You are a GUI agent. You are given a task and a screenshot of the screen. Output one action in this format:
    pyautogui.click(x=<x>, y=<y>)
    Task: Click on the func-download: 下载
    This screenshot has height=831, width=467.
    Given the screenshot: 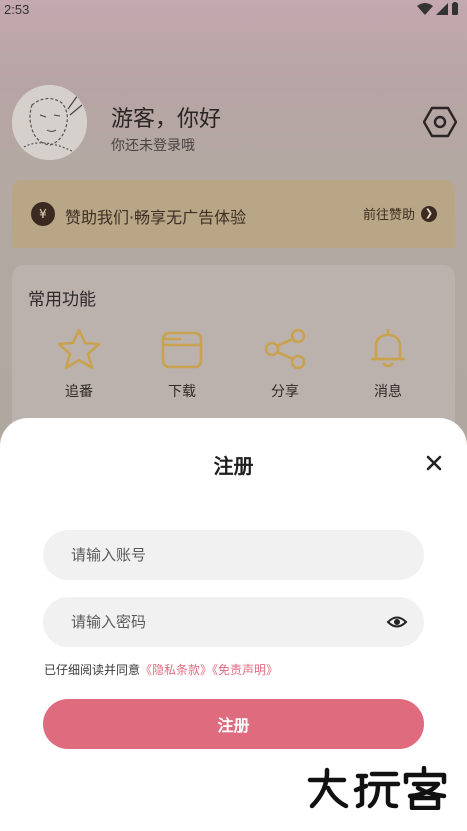 What is the action you would take?
    pyautogui.click(x=182, y=364)
    